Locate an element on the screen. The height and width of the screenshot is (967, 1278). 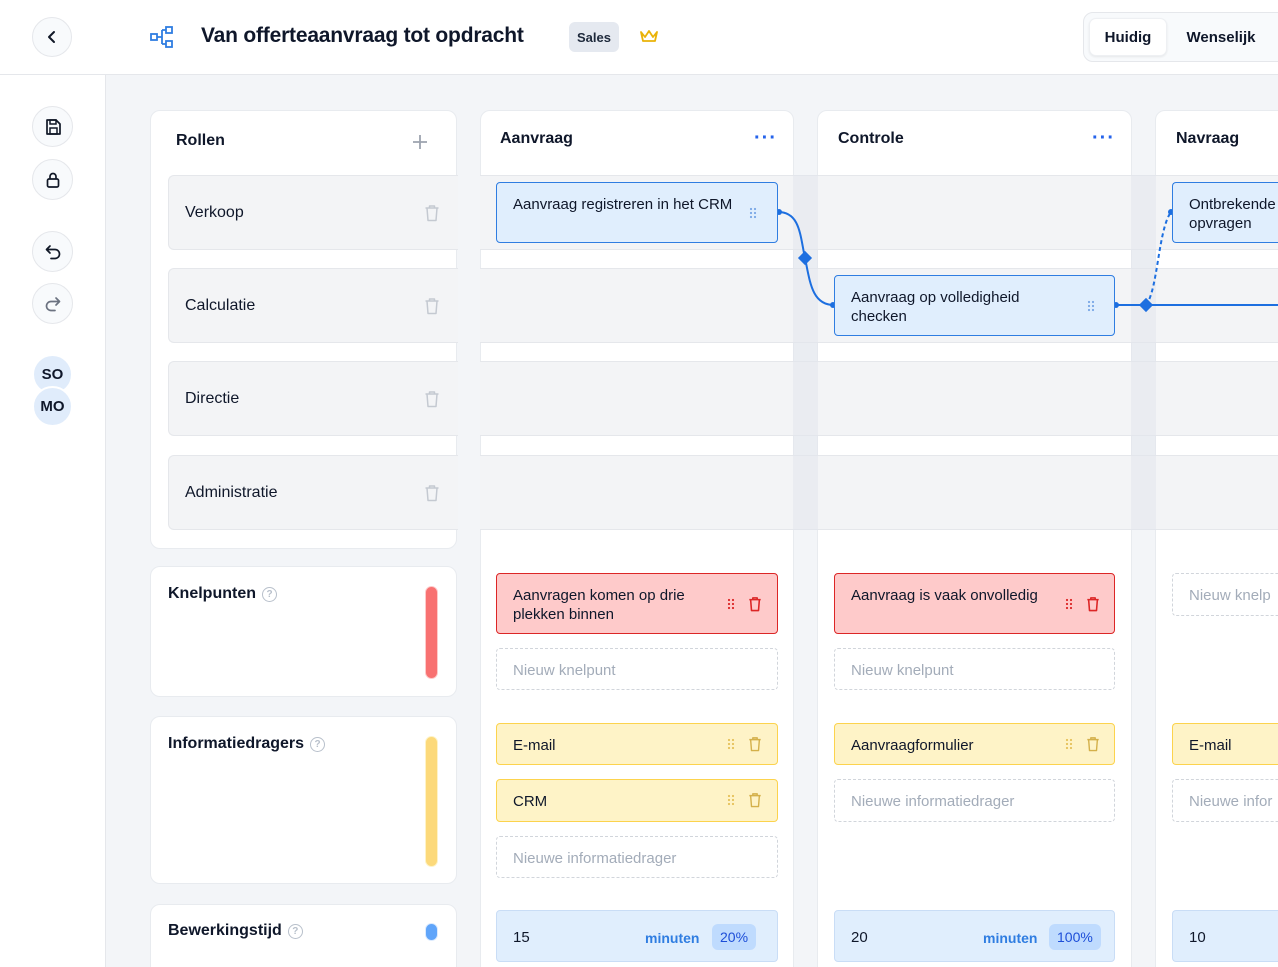
step-label: Aanvraag registreren in het CRM is located at coordinates (623, 204).